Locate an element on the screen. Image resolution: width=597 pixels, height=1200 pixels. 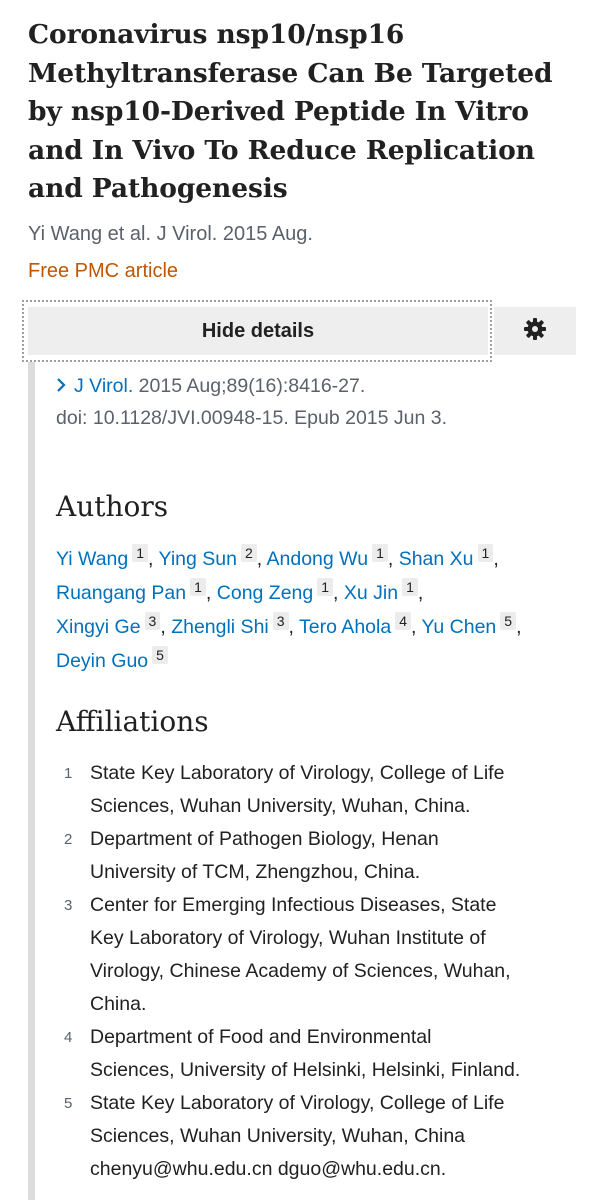
gear-icon is located at coordinates (535, 331).